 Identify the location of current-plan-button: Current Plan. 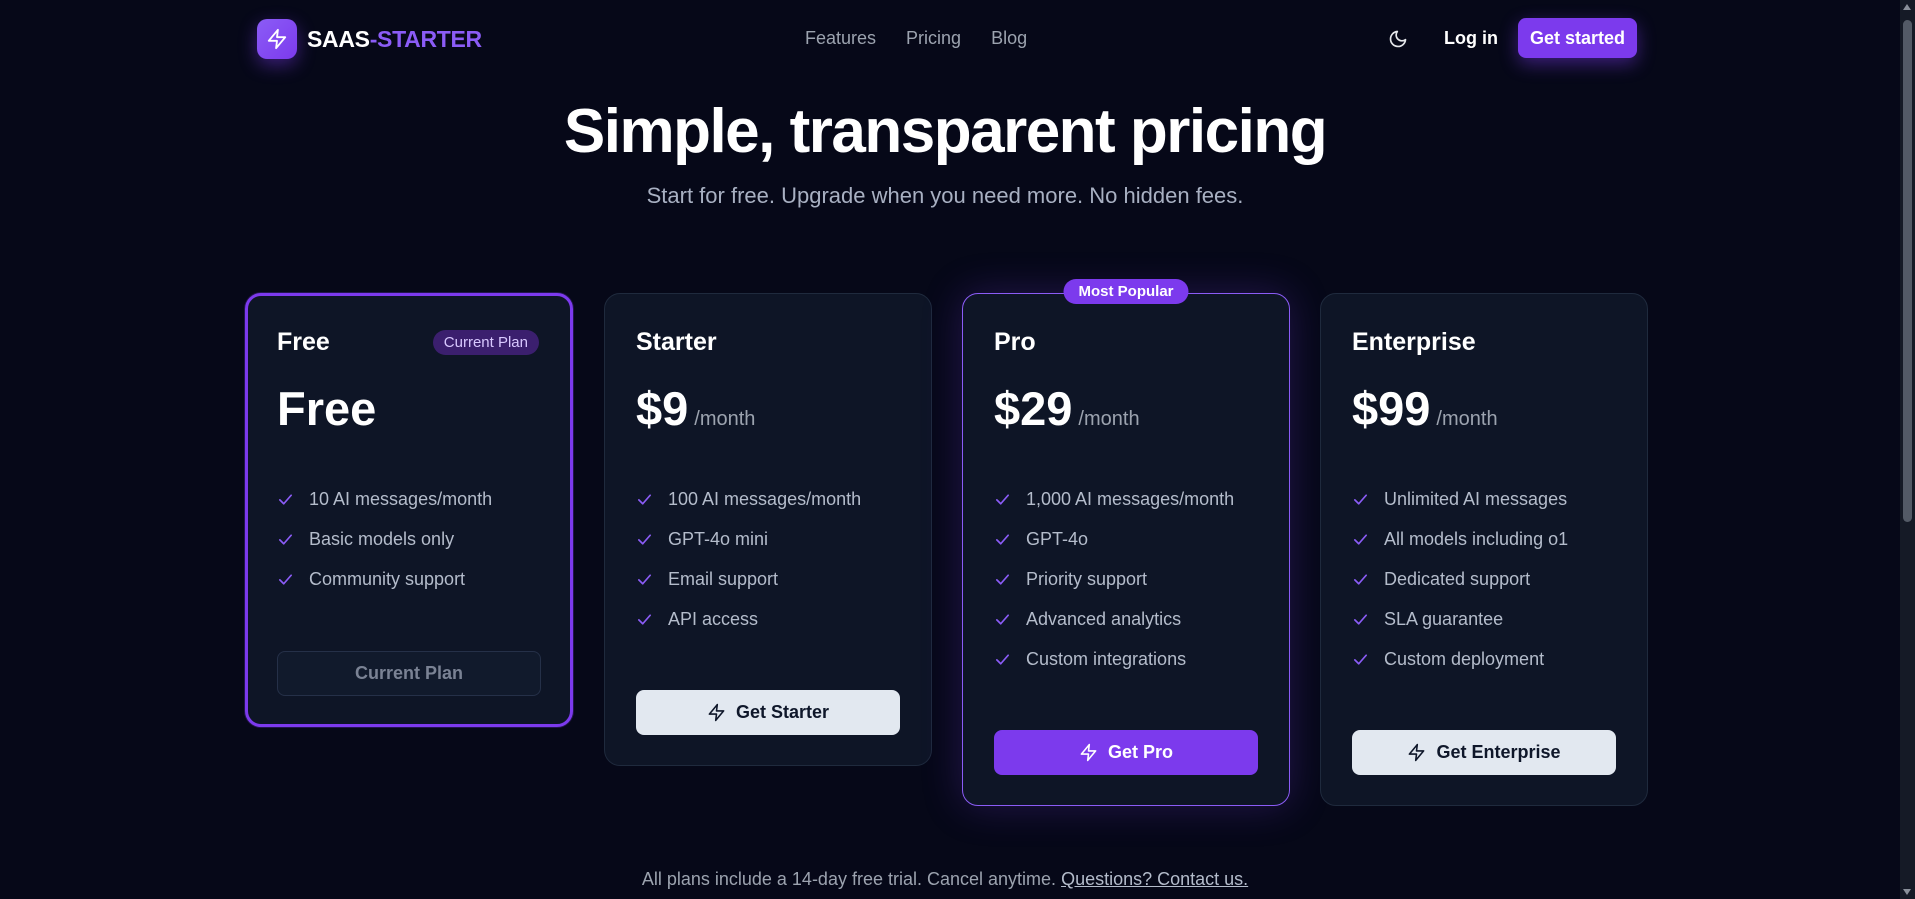
(409, 673).